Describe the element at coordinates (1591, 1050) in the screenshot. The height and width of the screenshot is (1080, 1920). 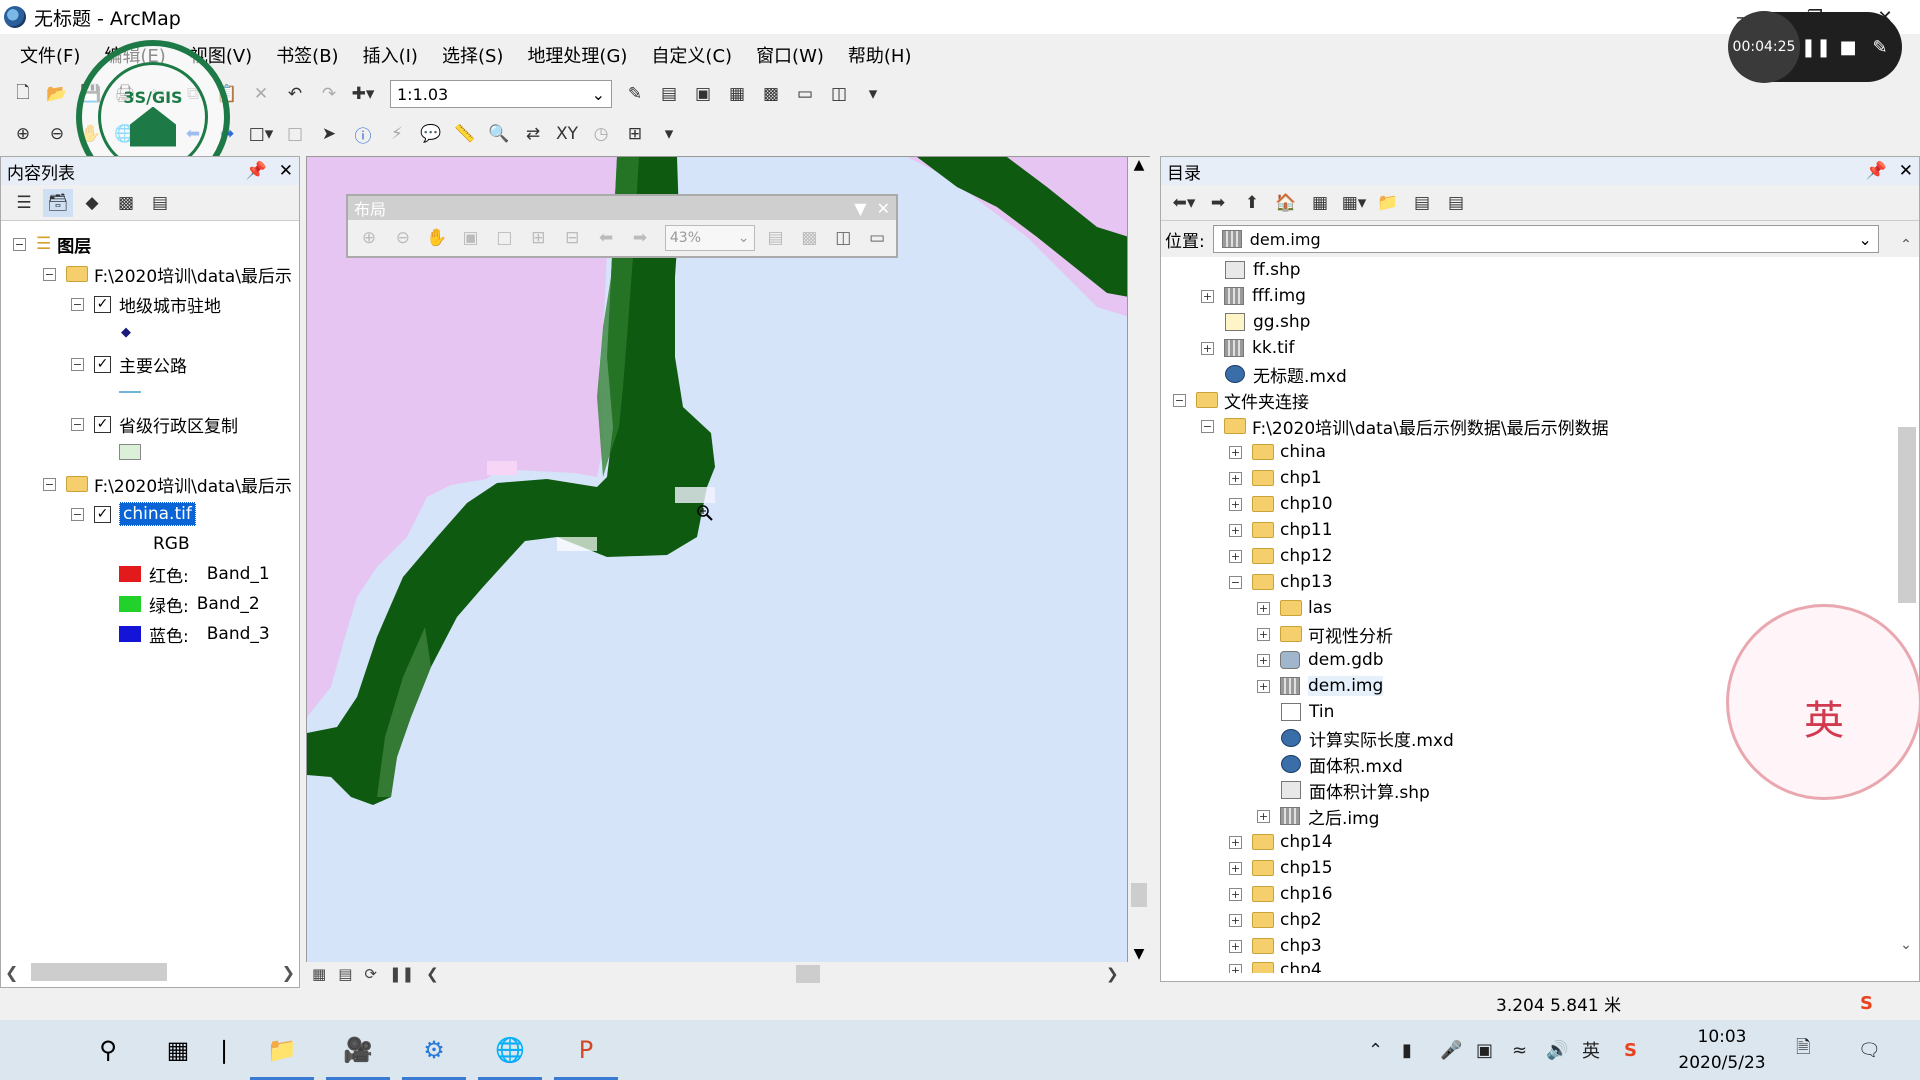
I see `ime-indicator: 英` at that location.